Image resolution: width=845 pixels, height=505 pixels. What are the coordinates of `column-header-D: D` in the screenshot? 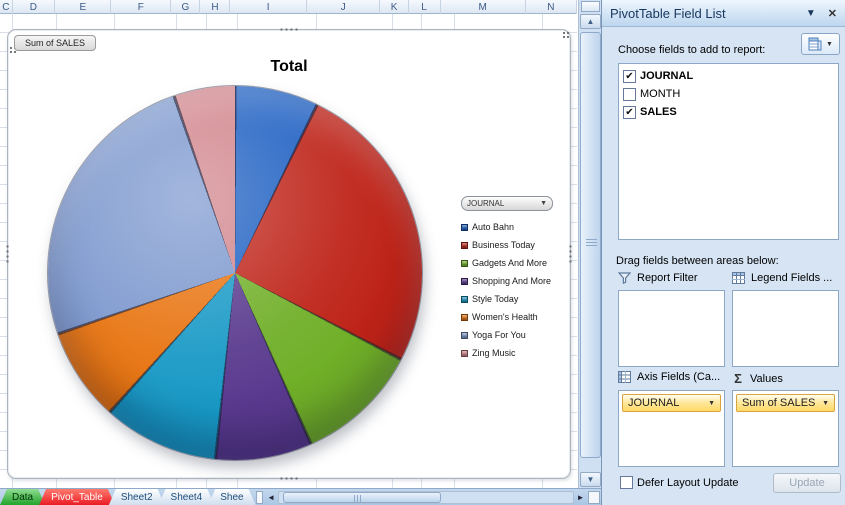 It's located at (34, 7).